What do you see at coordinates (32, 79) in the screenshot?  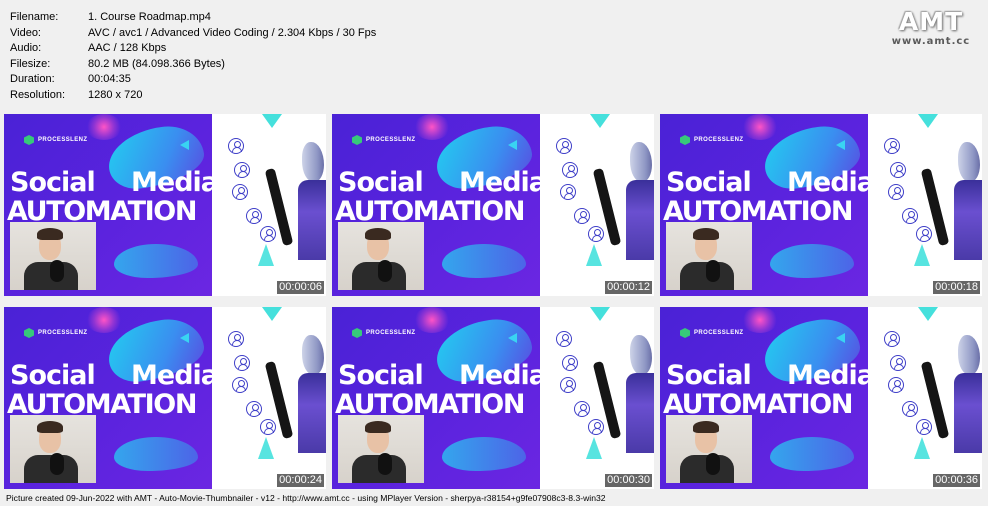 I see `file-info-label: Duration:` at bounding box center [32, 79].